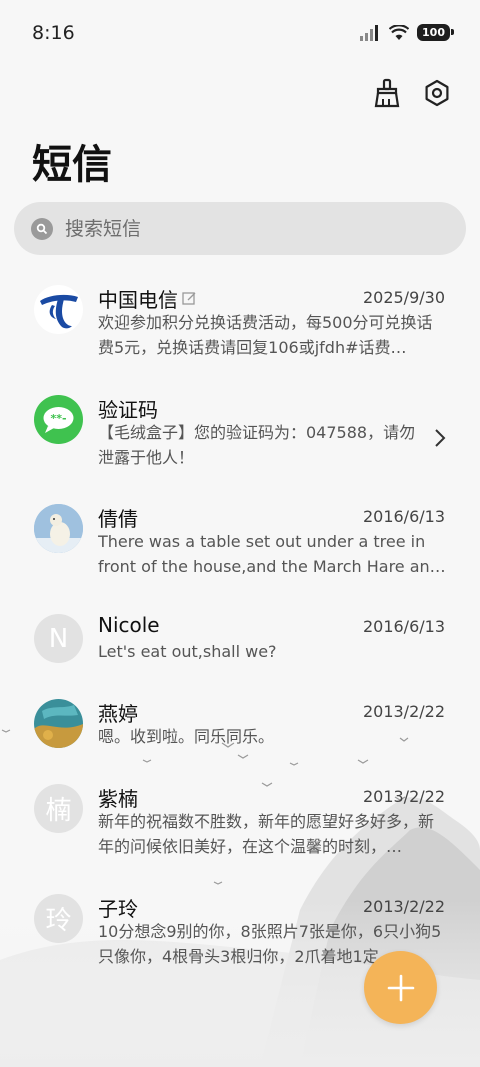 This screenshot has height=1067, width=480. Describe the element at coordinates (138, 300) in the screenshot. I see `contact-name-text: 中国电信` at that location.